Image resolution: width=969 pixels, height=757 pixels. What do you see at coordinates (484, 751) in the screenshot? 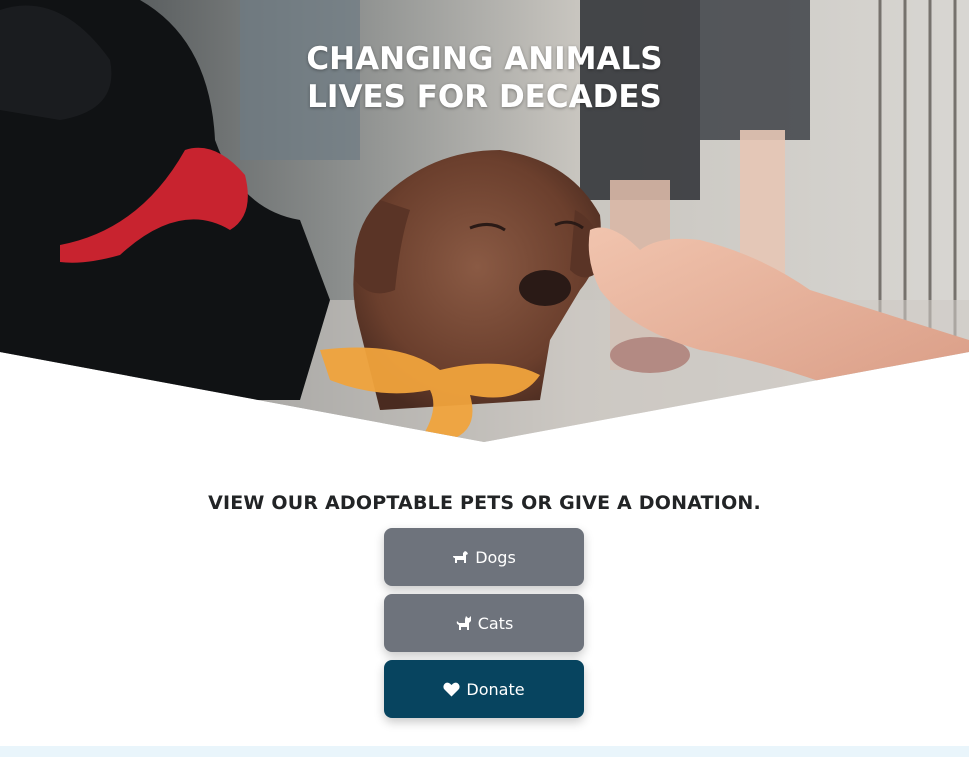
I see `footer-band` at bounding box center [484, 751].